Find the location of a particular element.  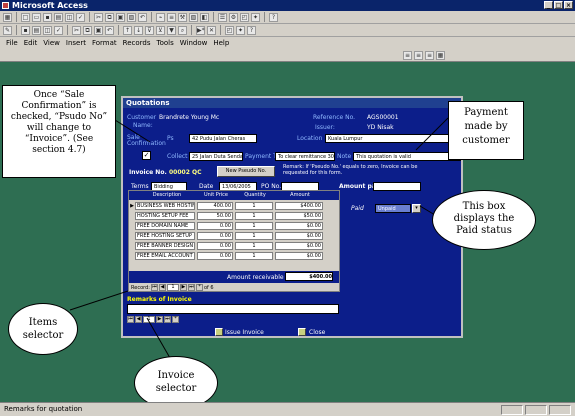

table-row: FREE EMAIL ACCOUNT 0.00 1 $0.00 is located at coordinates (234, 255).